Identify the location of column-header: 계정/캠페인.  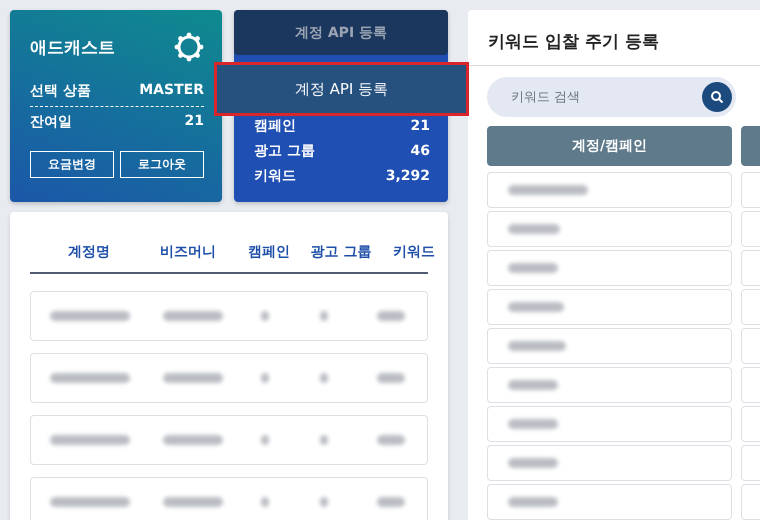
(609, 146).